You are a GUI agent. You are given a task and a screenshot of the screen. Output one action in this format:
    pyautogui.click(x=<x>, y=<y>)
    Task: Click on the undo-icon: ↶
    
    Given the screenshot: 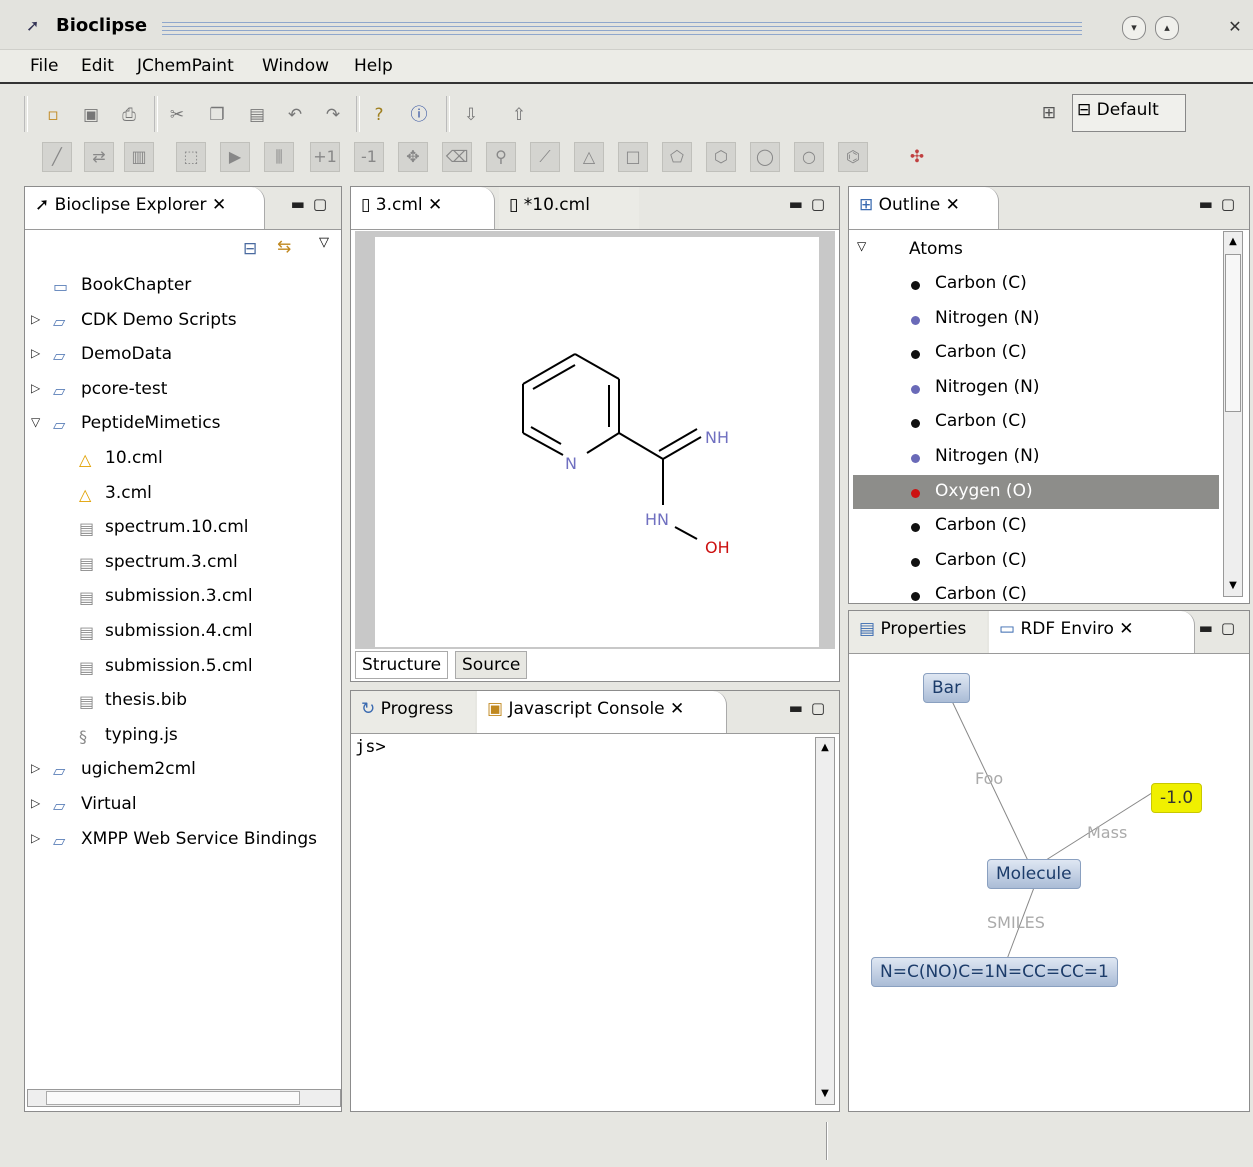 What is the action you would take?
    pyautogui.click(x=295, y=115)
    